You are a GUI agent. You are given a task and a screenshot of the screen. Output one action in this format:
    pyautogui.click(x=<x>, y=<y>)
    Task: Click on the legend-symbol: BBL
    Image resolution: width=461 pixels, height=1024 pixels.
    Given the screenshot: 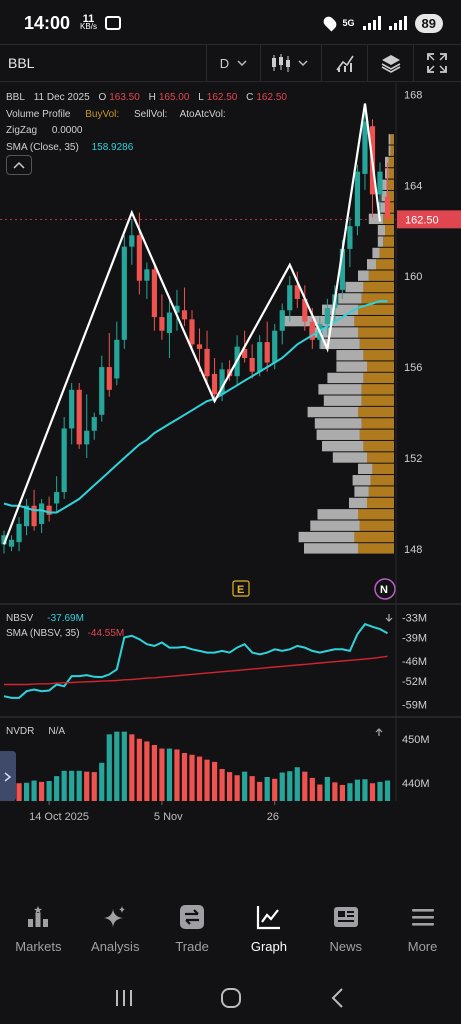 What is the action you would take?
    pyautogui.click(x=15, y=97)
    